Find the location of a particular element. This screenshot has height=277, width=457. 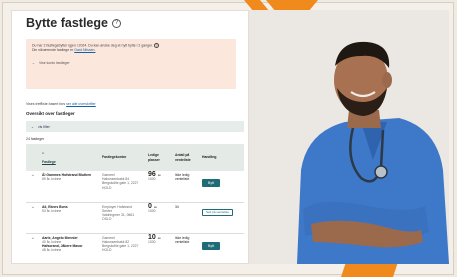

current-gp-link: Gard Nilssen. is located at coordinates (84, 50).